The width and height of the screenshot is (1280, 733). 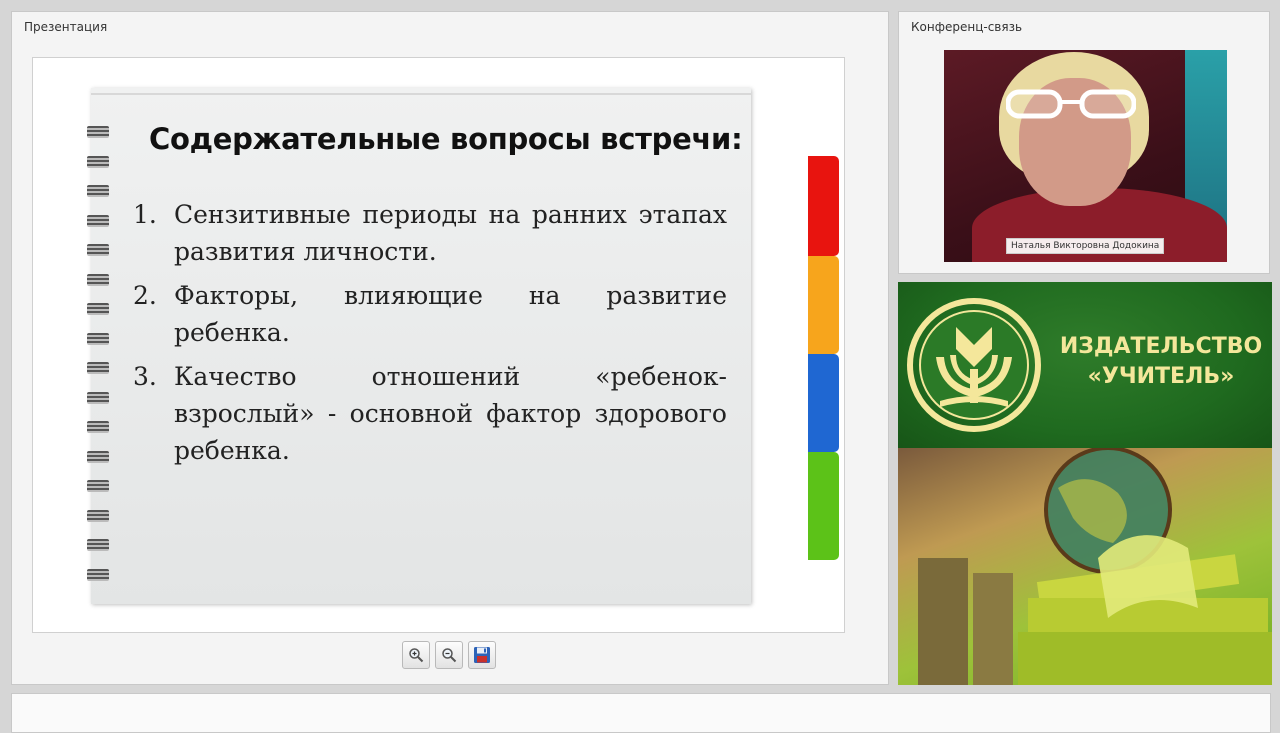 What do you see at coordinates (446, 139) in the screenshot?
I see `slide-title: Содержательные вопросы встречи:` at bounding box center [446, 139].